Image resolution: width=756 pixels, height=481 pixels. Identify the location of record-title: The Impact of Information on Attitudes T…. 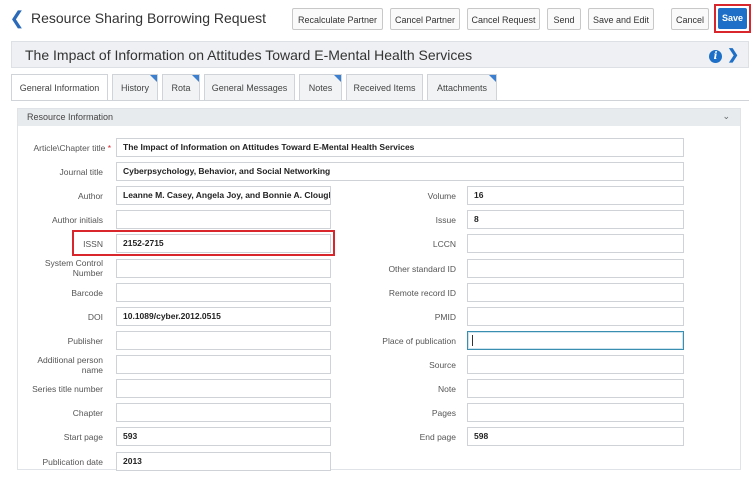
(249, 55).